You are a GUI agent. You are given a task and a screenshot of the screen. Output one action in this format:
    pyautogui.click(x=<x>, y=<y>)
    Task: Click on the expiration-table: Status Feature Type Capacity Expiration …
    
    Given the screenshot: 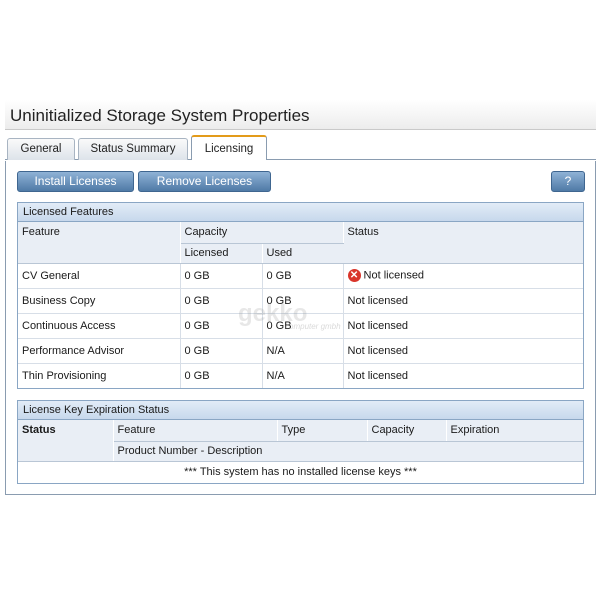 What is the action you would take?
    pyautogui.click(x=300, y=451)
    